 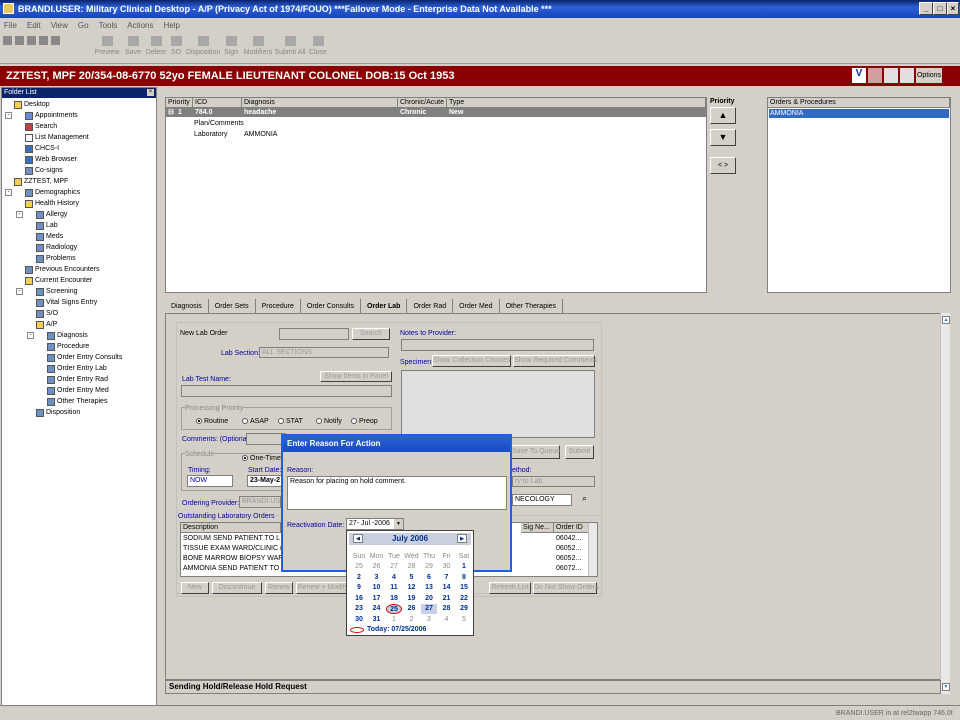 I want to click on timing-select: NOW, so click(x=210, y=481).